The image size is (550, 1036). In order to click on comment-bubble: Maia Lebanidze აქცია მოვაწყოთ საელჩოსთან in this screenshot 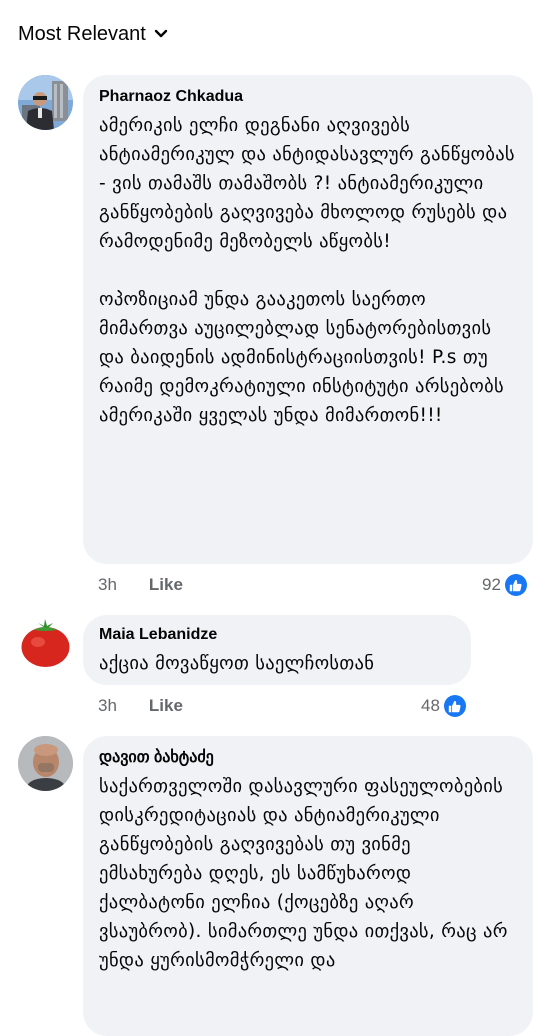, I will do `click(277, 650)`.